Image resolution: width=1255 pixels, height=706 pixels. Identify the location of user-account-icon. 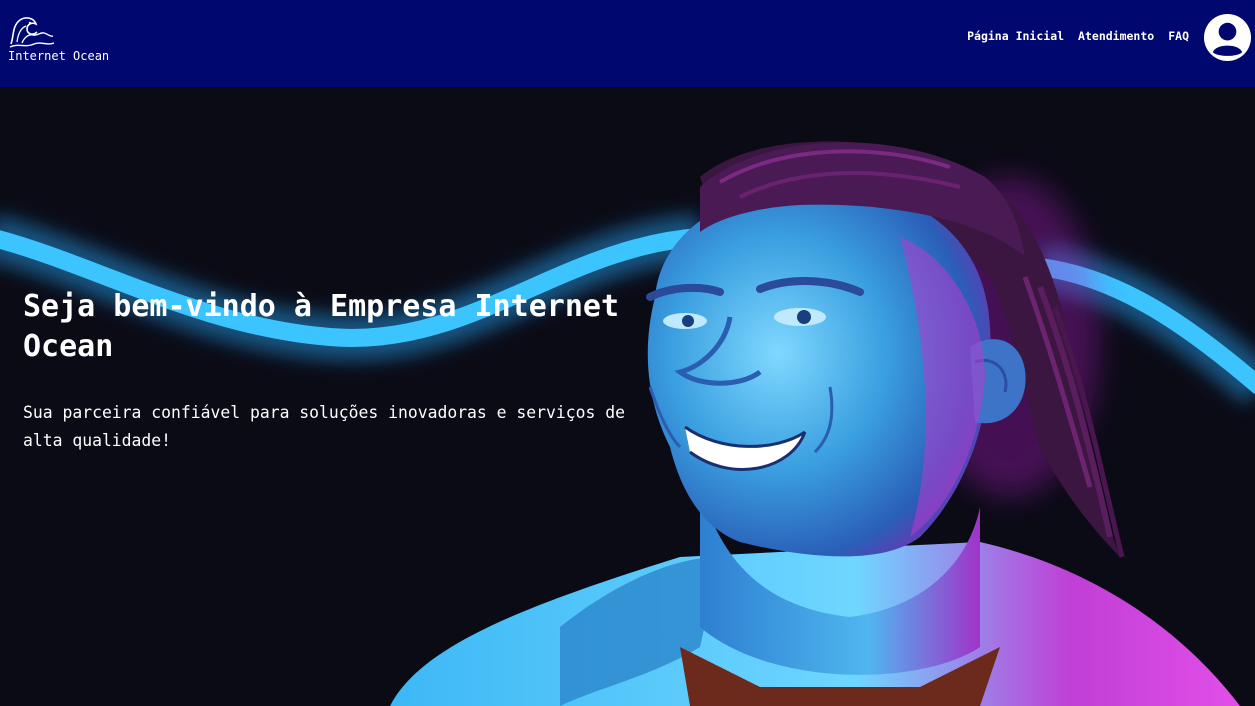
(1227, 37).